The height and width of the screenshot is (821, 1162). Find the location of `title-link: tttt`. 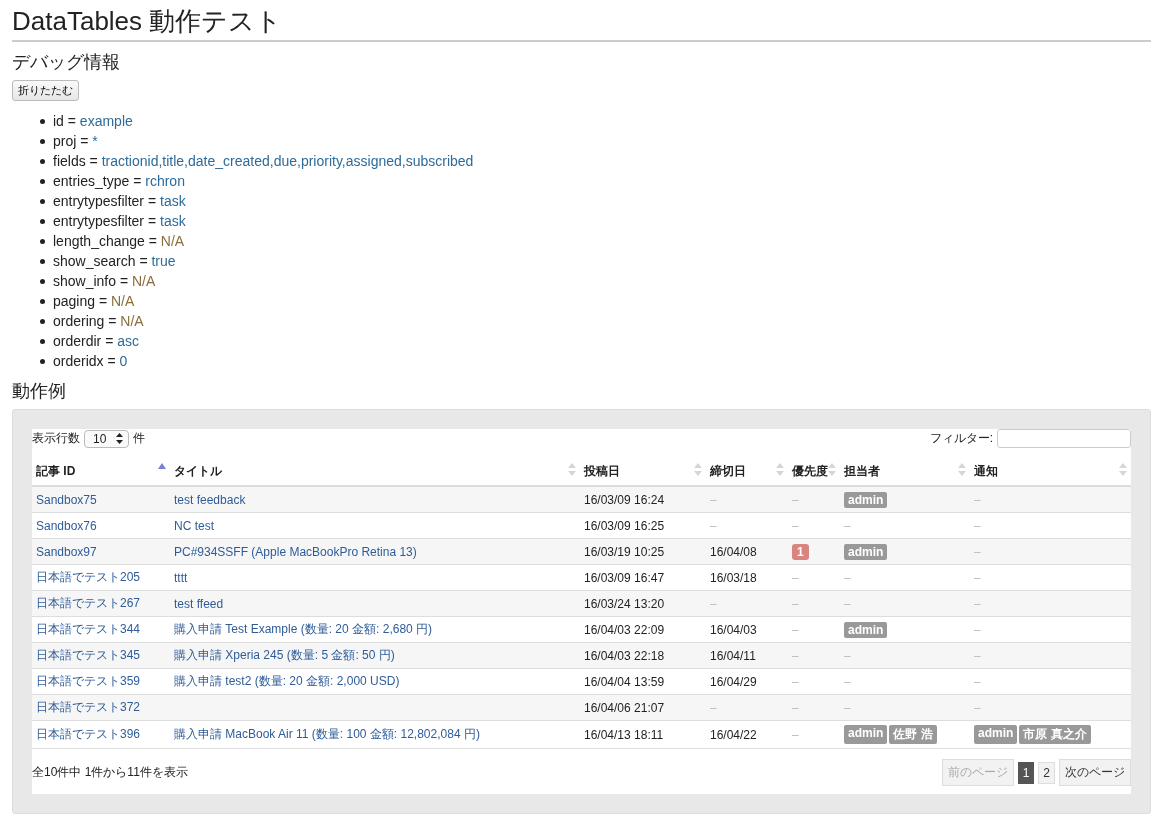

title-link: tttt is located at coordinates (181, 577).